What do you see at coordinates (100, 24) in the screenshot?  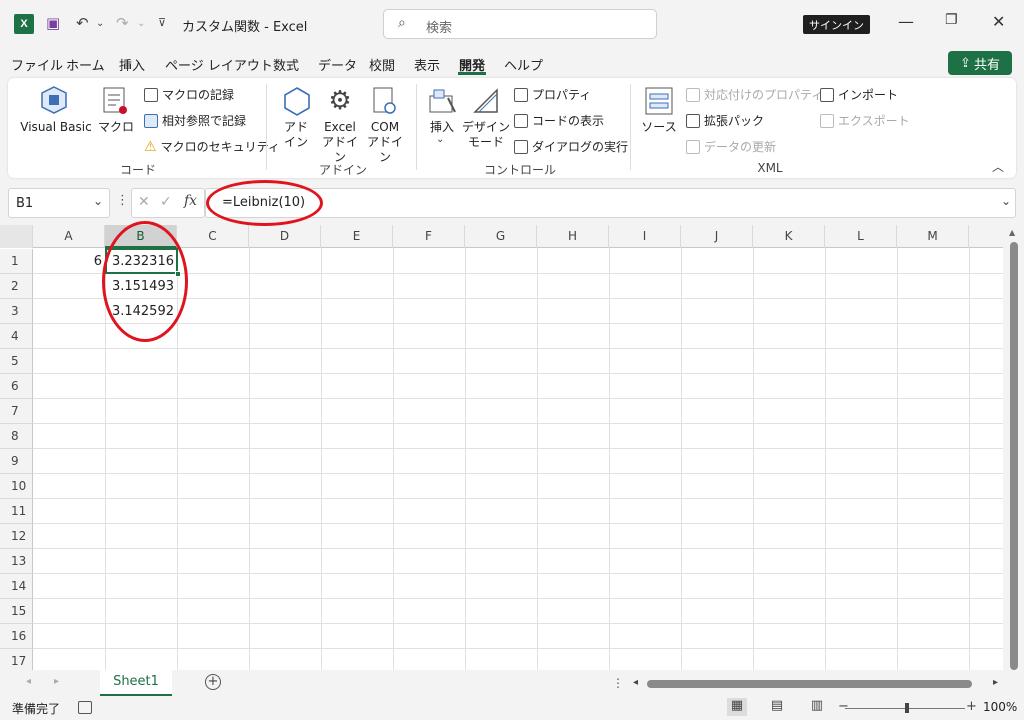 I see `undo-dropdown-icon: ⌄` at bounding box center [100, 24].